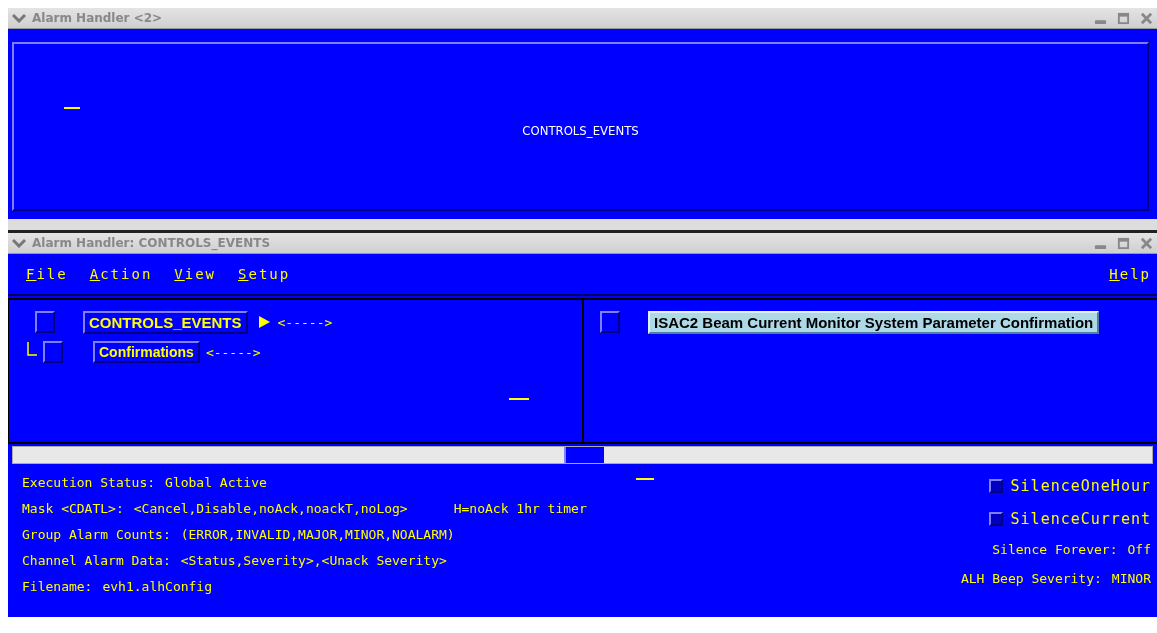 The height and width of the screenshot is (633, 1157). Describe the element at coordinates (1080, 518) in the screenshot. I see `checkbox-label: SilenceCurrent` at that location.